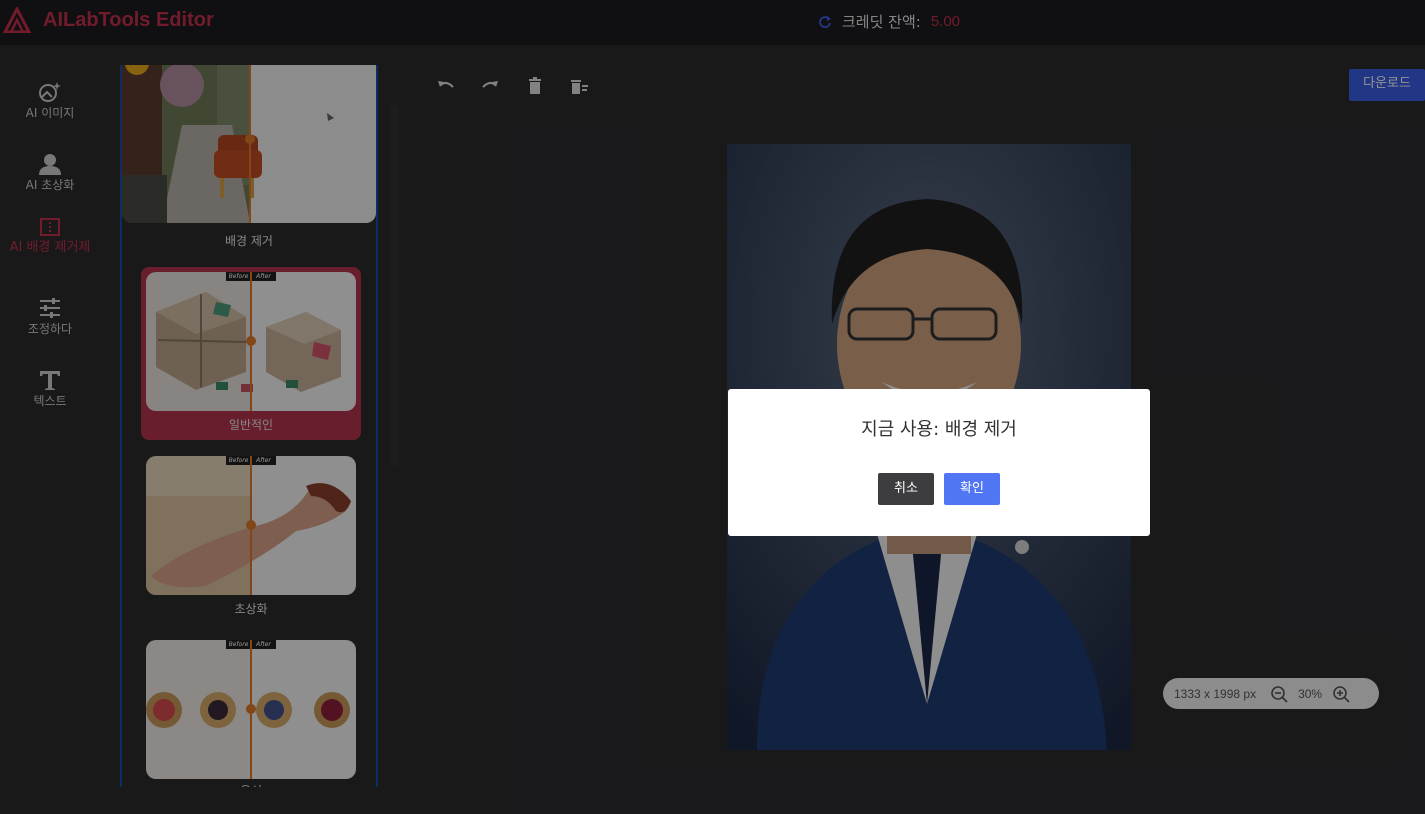  What do you see at coordinates (939, 462) in the screenshot?
I see `confirm-dialog: 지금 사용: 배경 제거 취소 확인` at bounding box center [939, 462].